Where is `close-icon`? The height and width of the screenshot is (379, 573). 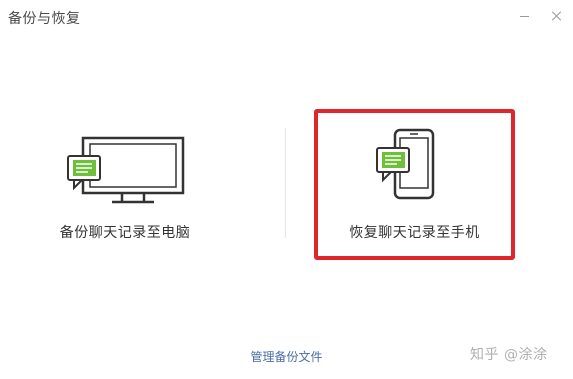
close-icon is located at coordinates (557, 16).